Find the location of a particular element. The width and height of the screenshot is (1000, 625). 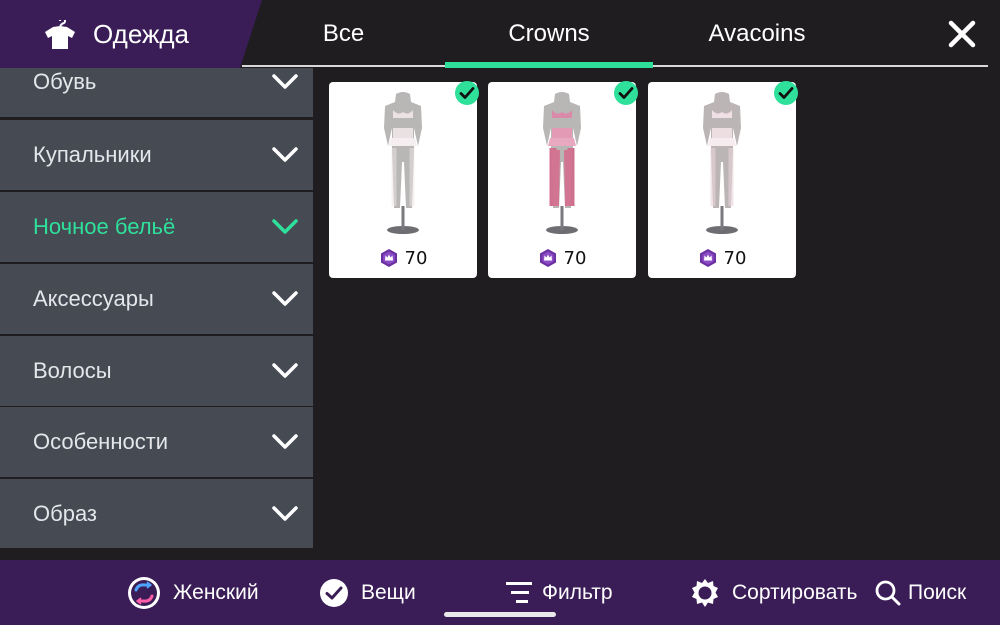

gender-toggle-button: Женский is located at coordinates (193, 593).